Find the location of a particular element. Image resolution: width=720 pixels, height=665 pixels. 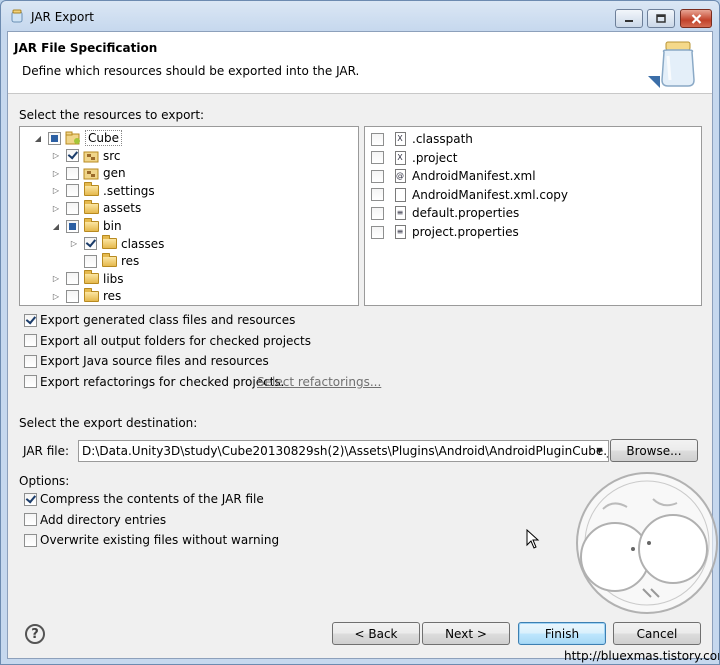

tree-item: ▷ assets is located at coordinates (95, 208).